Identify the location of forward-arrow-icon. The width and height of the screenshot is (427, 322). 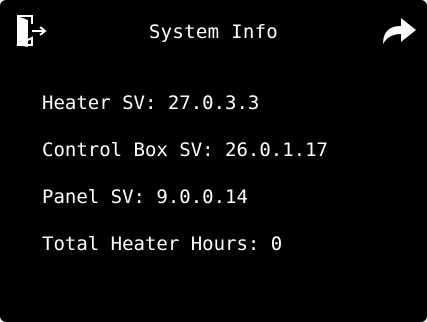
(399, 31).